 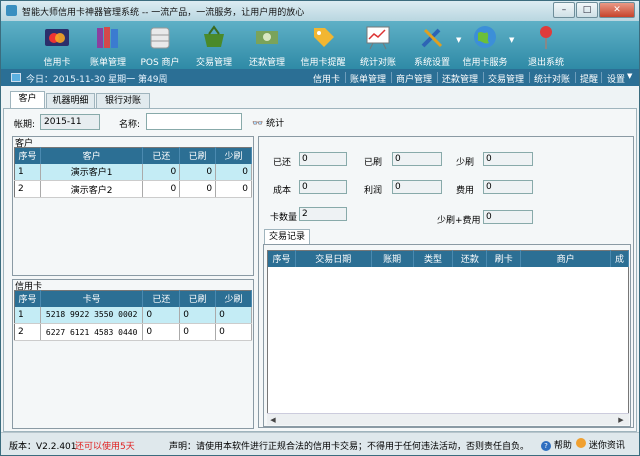 What do you see at coordinates (564, 10) in the screenshot?
I see `minimize-button: –` at bounding box center [564, 10].